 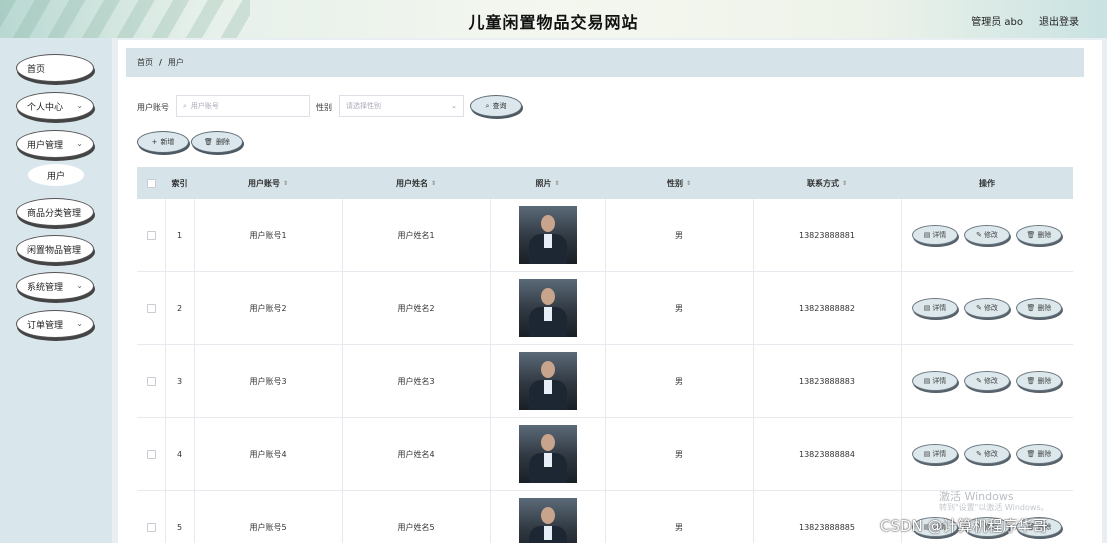 I want to click on cell-phone: 13823888882, so click(x=827, y=308).